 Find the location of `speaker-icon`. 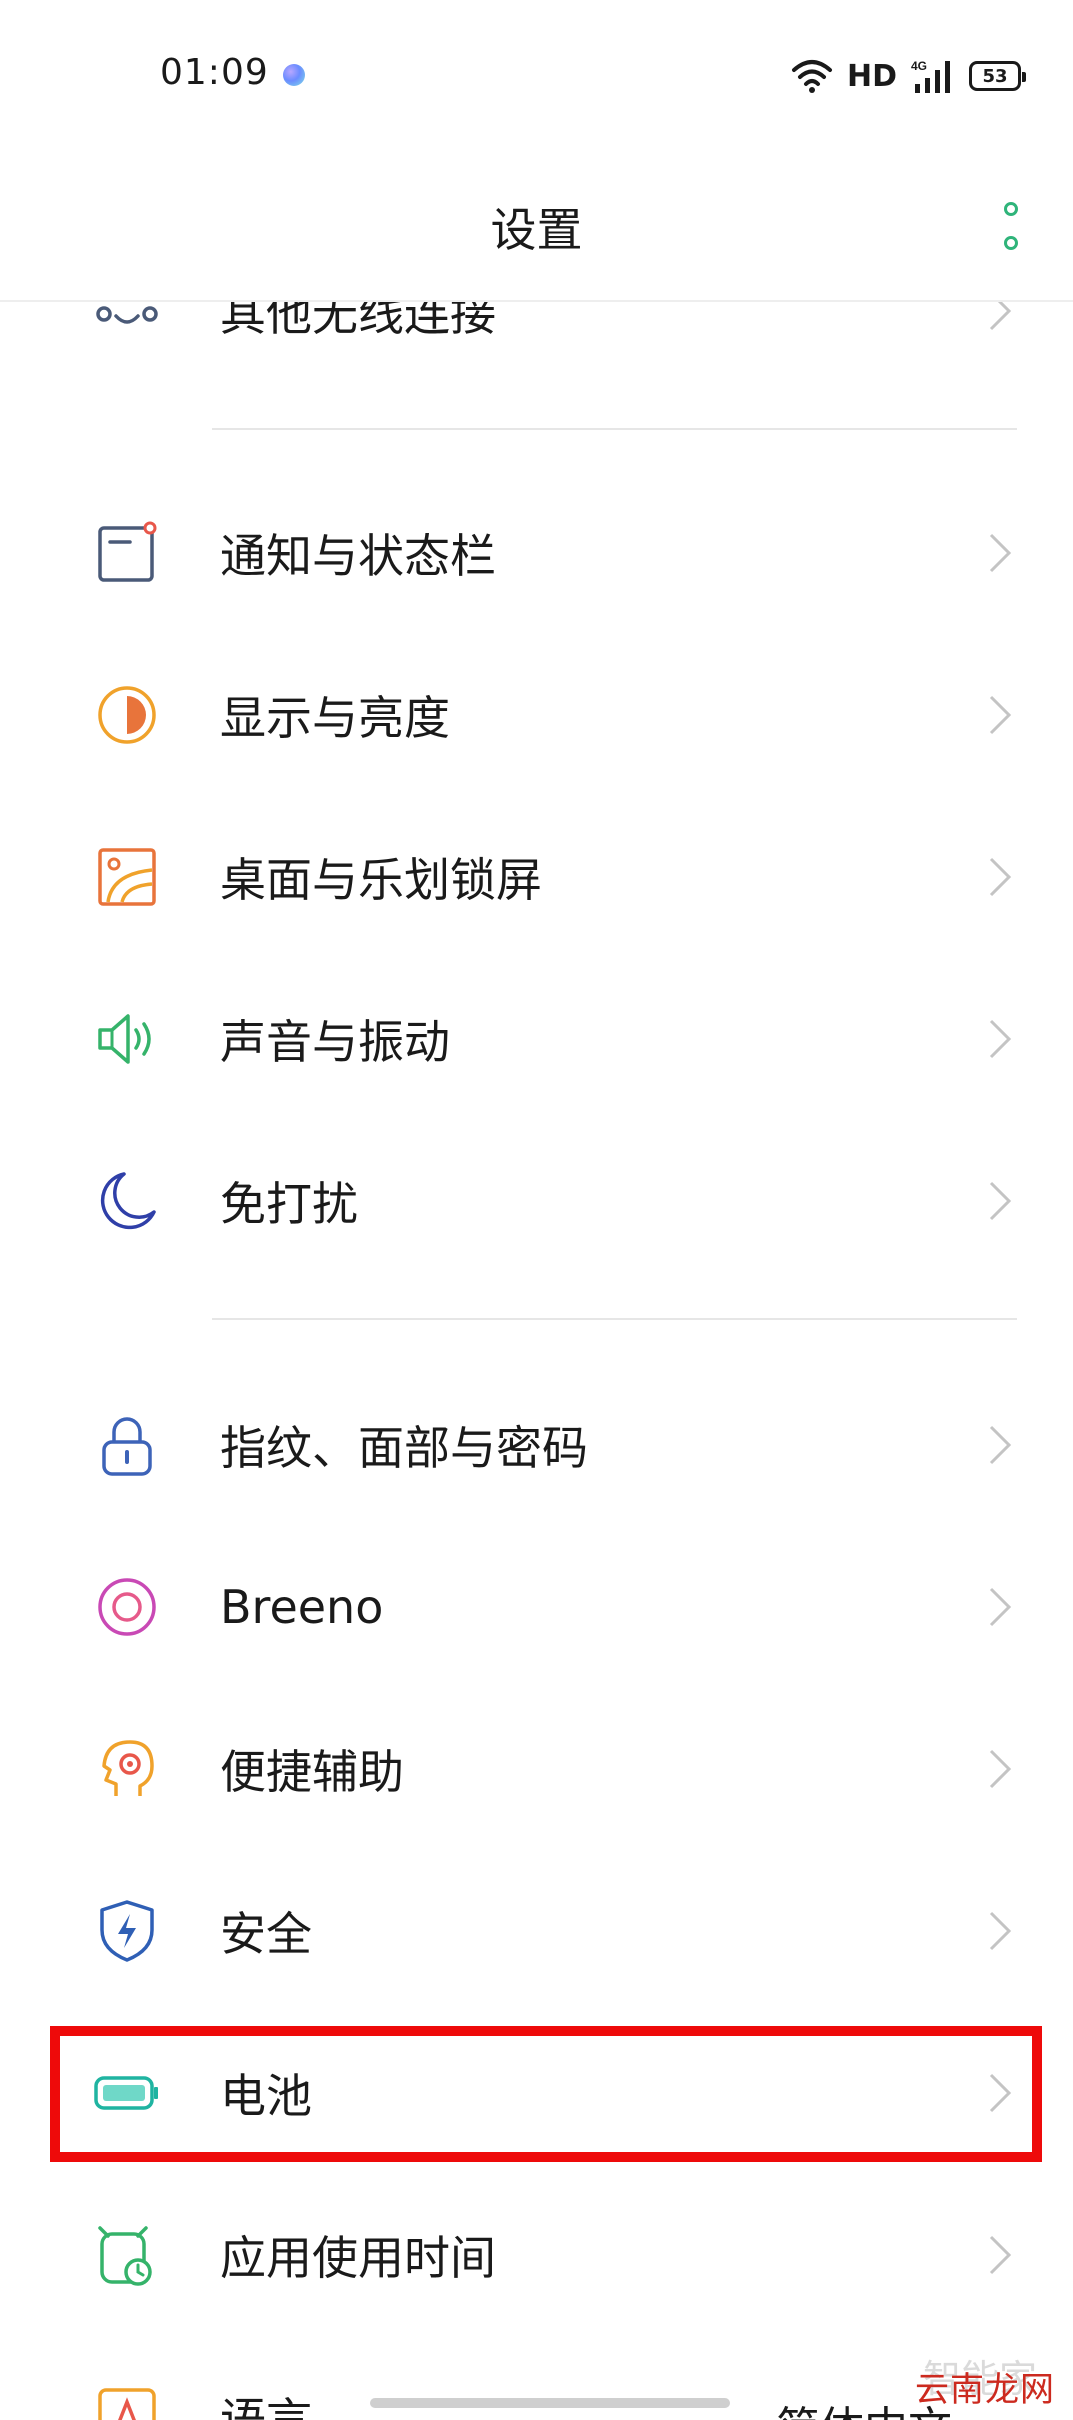

speaker-icon is located at coordinates (124, 1039).